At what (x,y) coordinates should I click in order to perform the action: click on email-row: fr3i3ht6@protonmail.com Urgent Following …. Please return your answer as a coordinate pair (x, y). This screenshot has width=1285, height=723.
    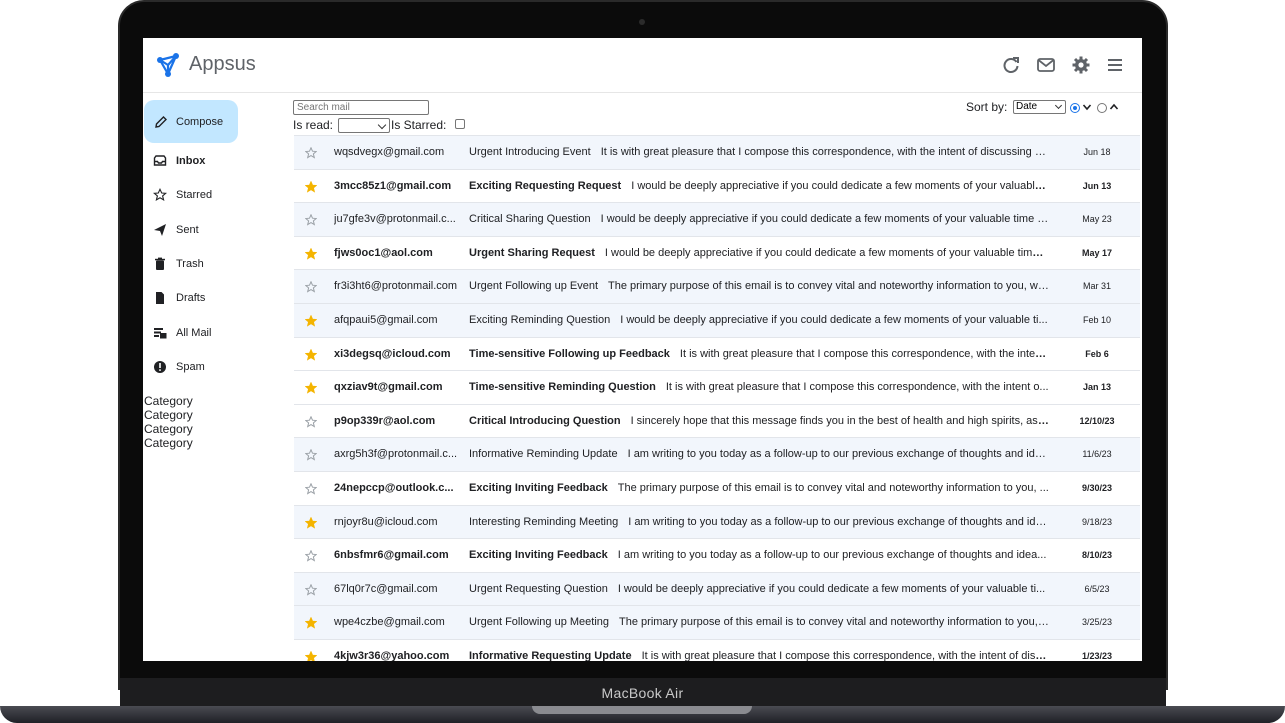
    Looking at the image, I should click on (717, 286).